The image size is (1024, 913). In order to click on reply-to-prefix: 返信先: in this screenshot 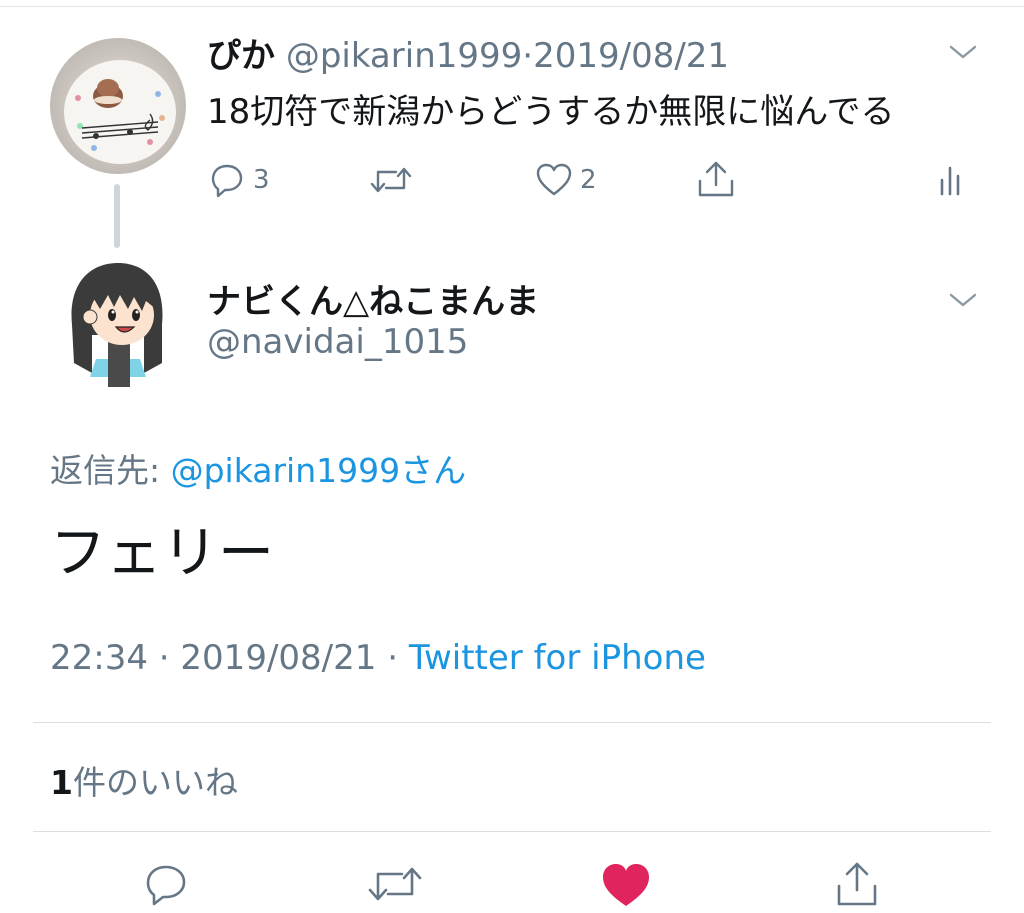, I will do `click(110, 470)`.